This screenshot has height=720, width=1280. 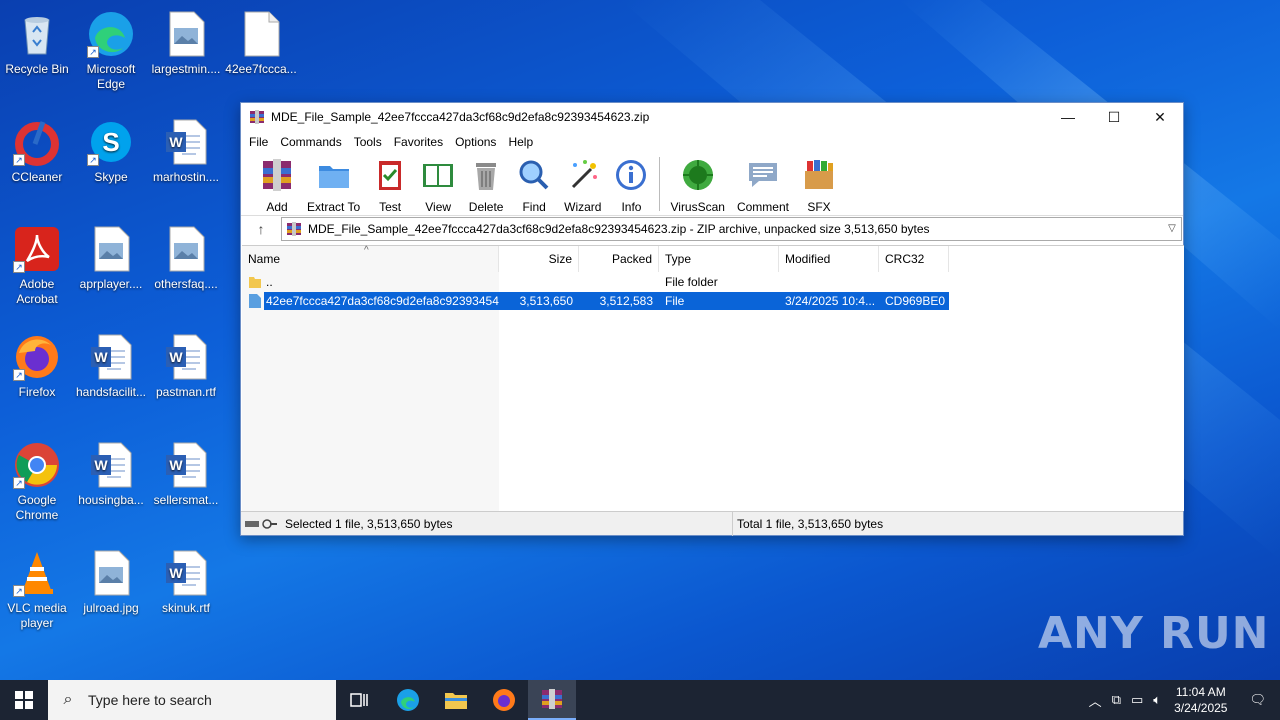 I want to click on desktop-icon-word-doc: Wskinuk.rtf, so click(x=186, y=582).